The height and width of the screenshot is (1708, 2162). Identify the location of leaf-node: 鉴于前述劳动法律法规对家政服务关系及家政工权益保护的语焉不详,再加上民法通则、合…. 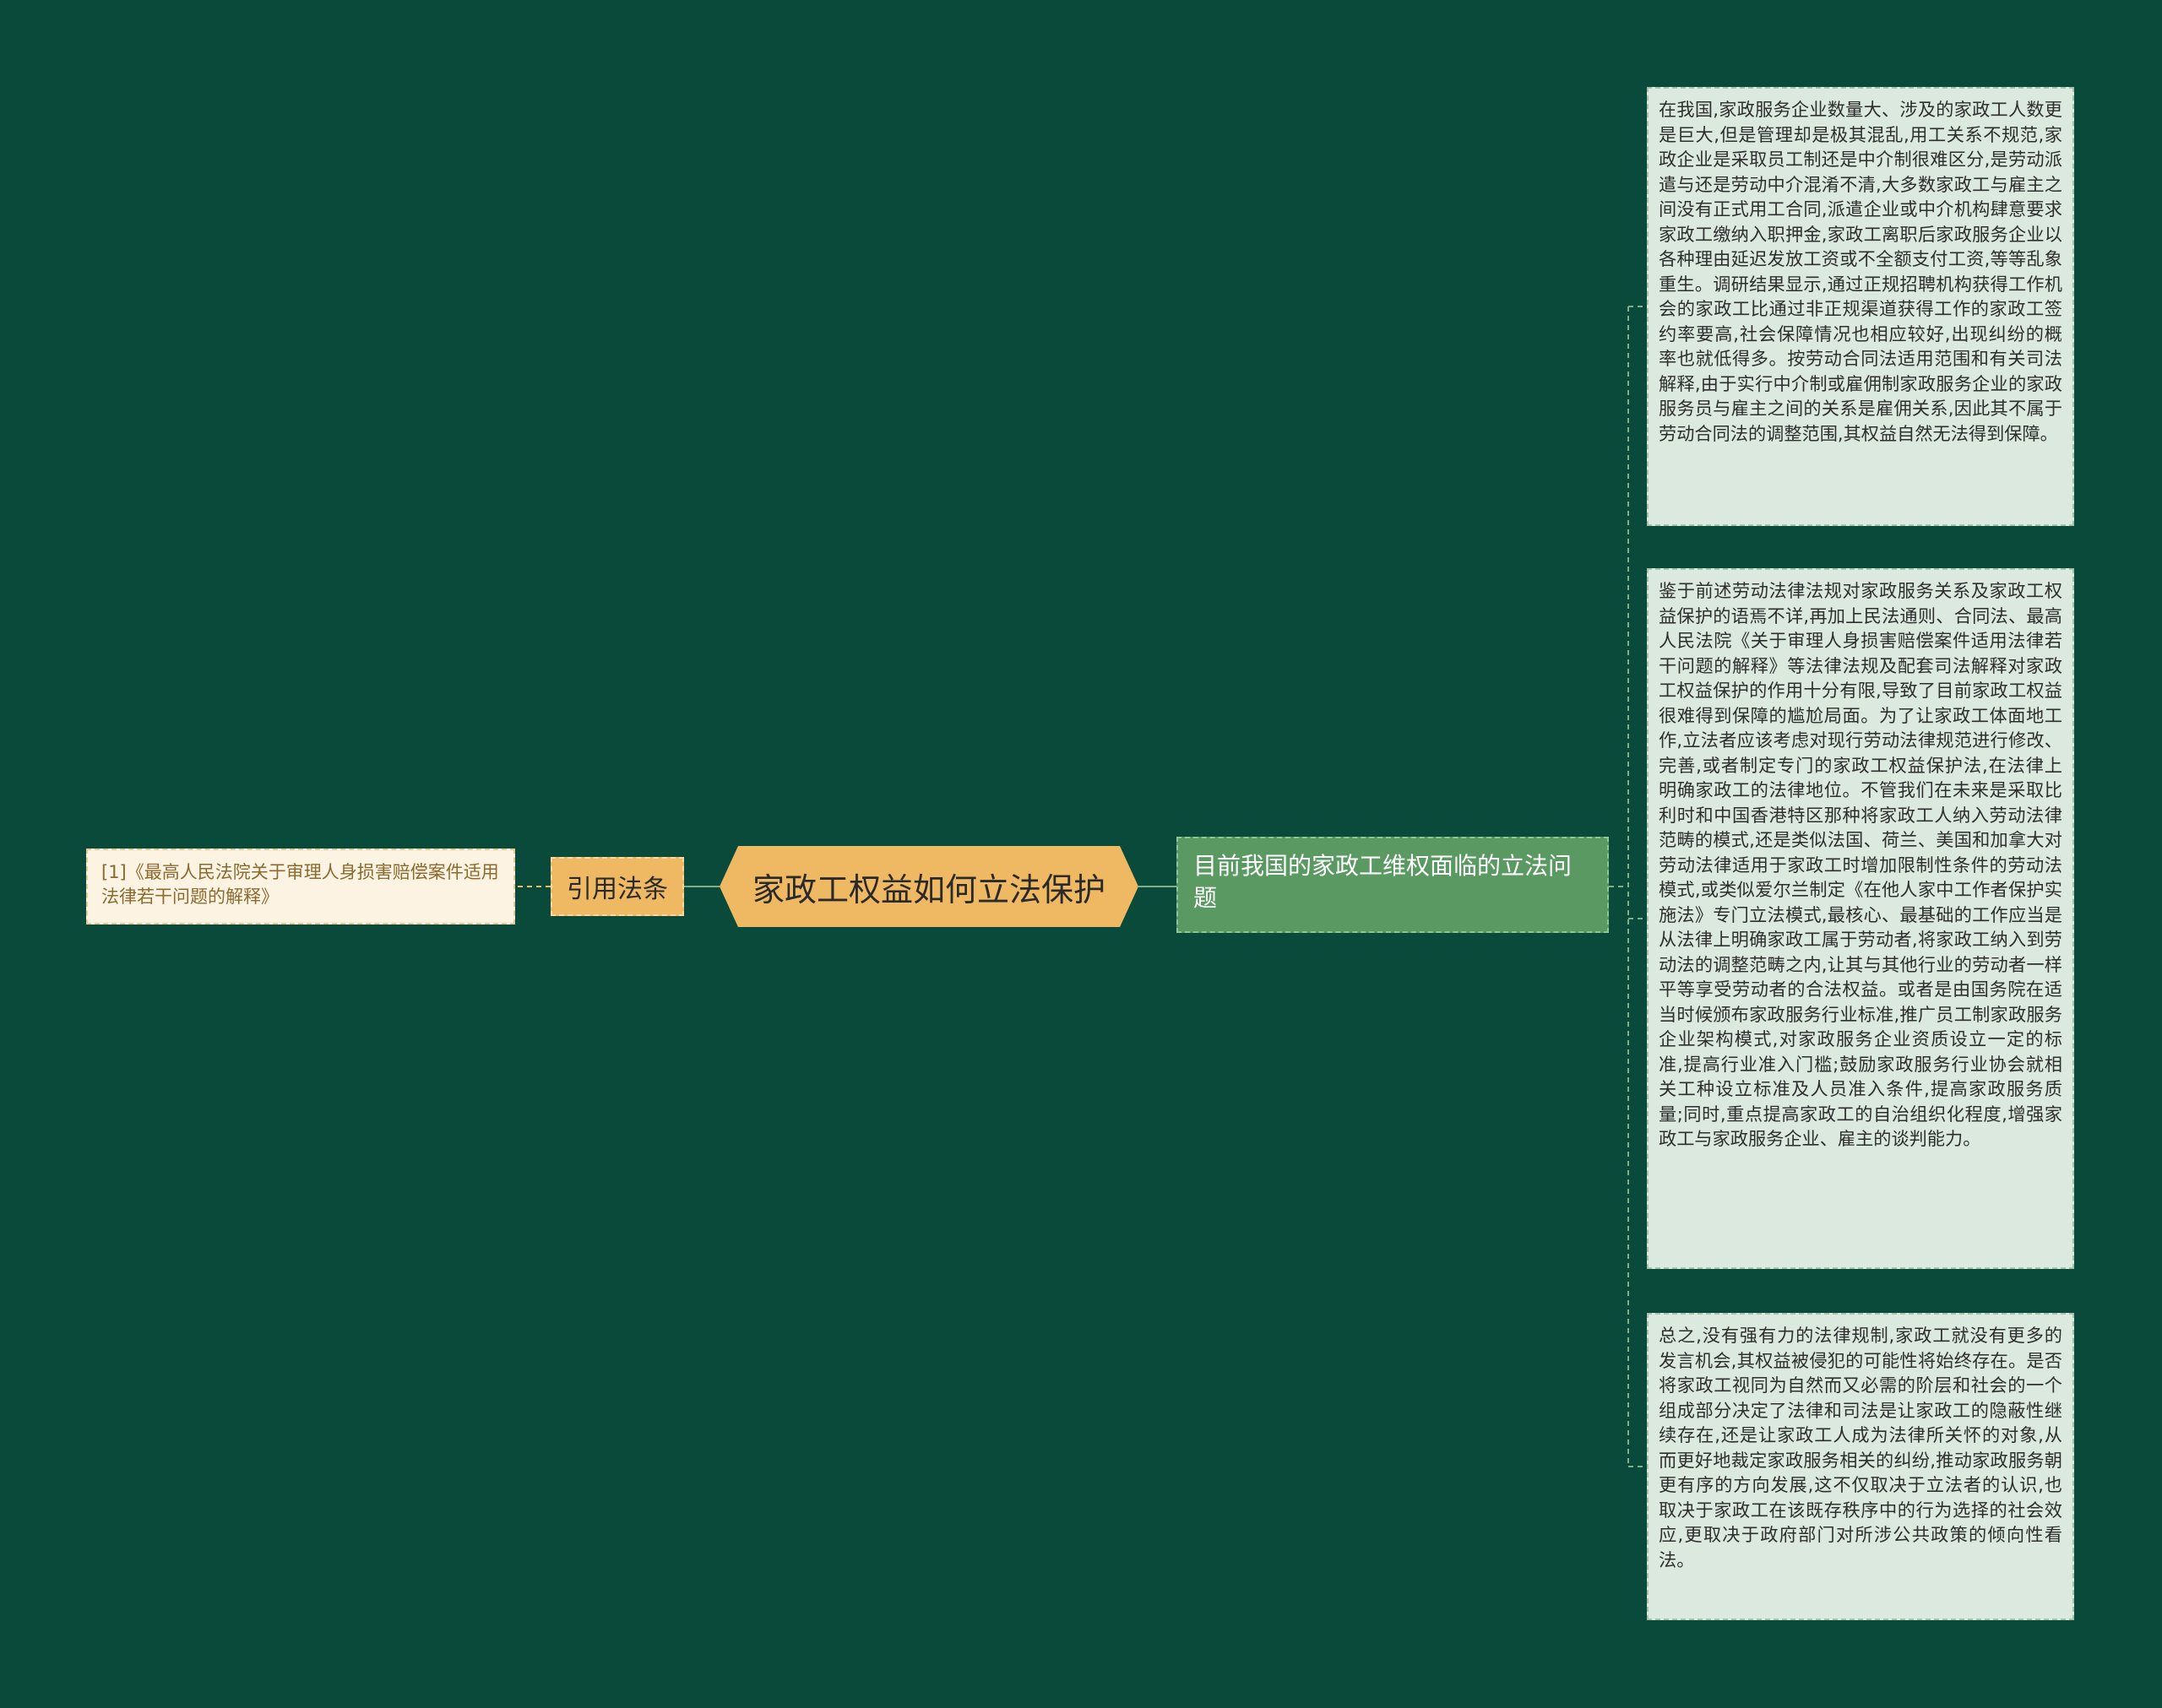
(1860, 918).